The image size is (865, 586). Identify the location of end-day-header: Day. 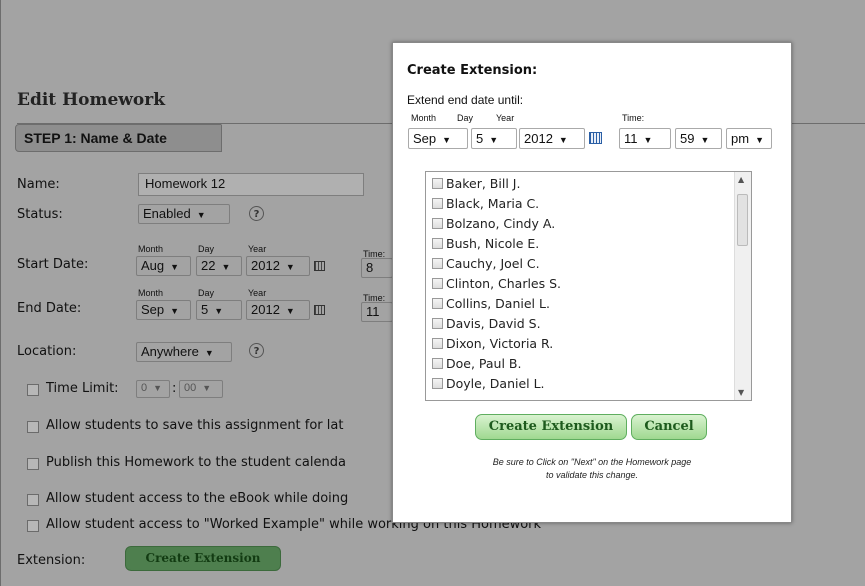
(206, 293).